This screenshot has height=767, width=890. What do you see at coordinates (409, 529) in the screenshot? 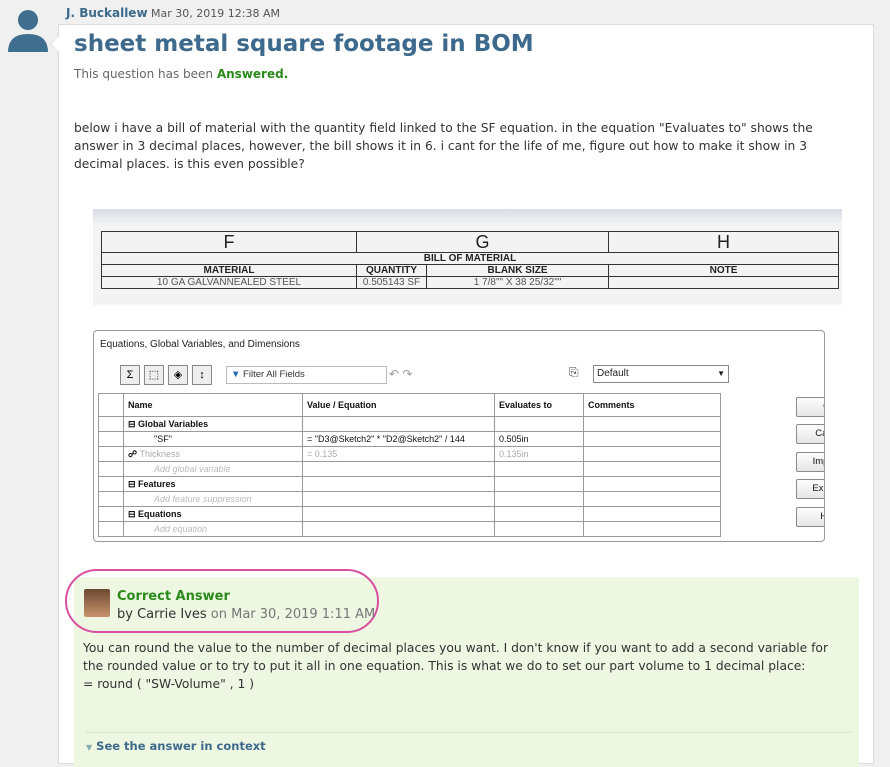
I see `table-row: Add equation` at bounding box center [409, 529].